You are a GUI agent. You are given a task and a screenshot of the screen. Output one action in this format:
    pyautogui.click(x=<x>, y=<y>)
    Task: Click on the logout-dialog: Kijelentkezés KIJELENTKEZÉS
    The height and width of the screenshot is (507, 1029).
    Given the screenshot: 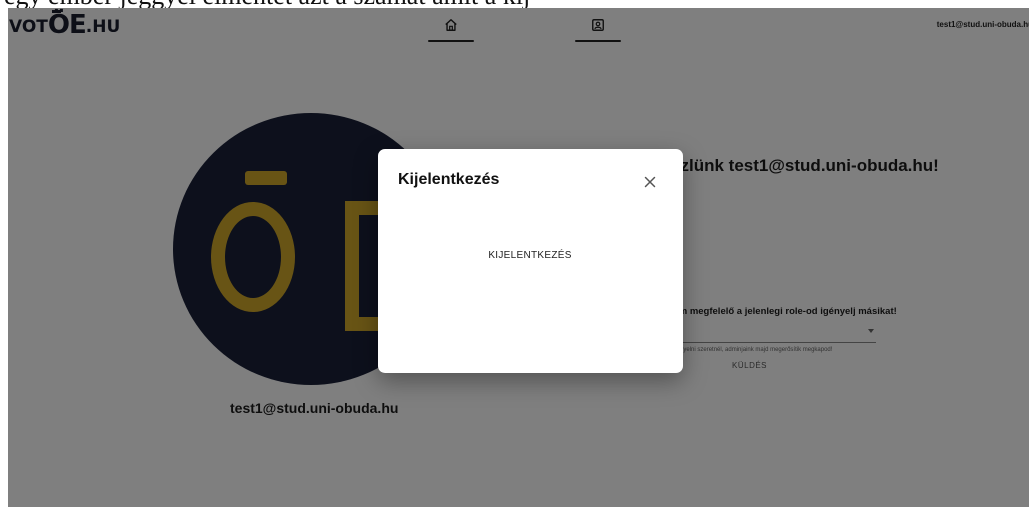 What is the action you would take?
    pyautogui.click(x=530, y=261)
    